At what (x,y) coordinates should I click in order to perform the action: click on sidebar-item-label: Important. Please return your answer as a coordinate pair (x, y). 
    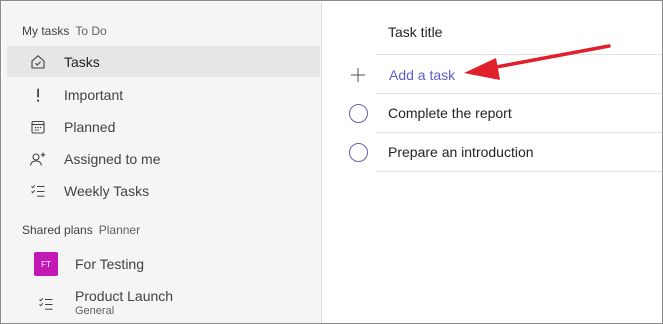
    Looking at the image, I should click on (94, 94).